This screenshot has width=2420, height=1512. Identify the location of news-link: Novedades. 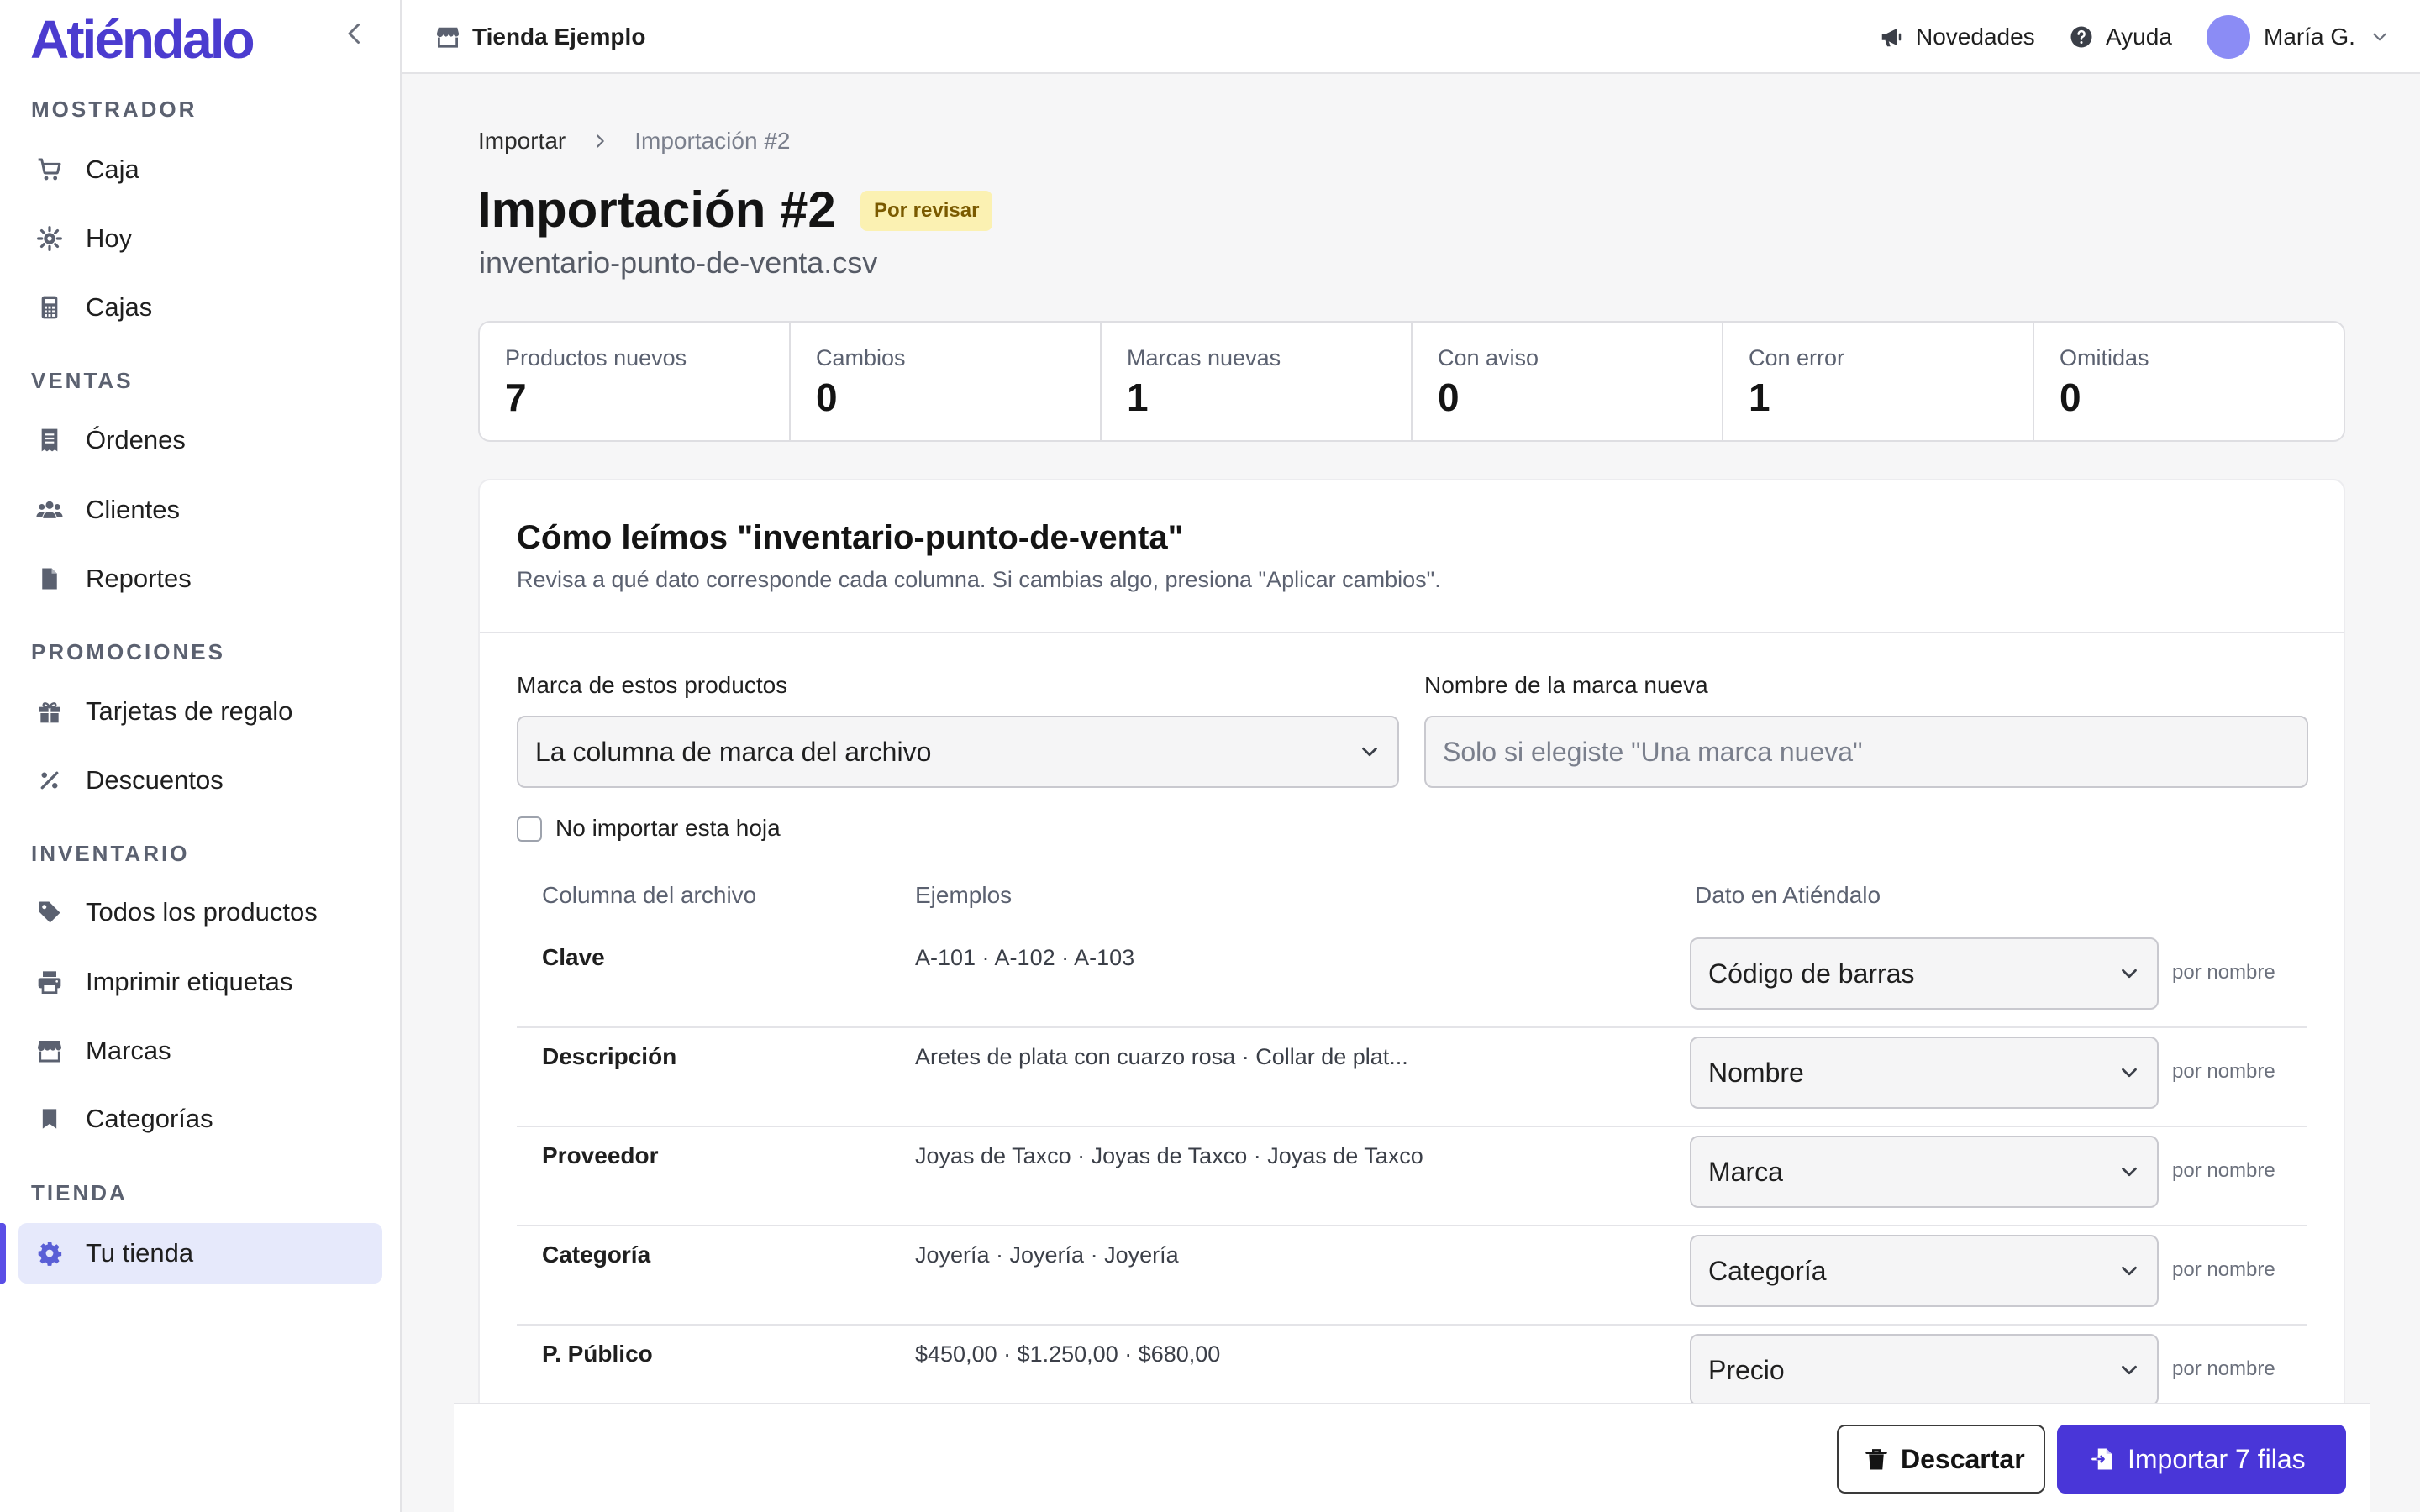
(1957, 37).